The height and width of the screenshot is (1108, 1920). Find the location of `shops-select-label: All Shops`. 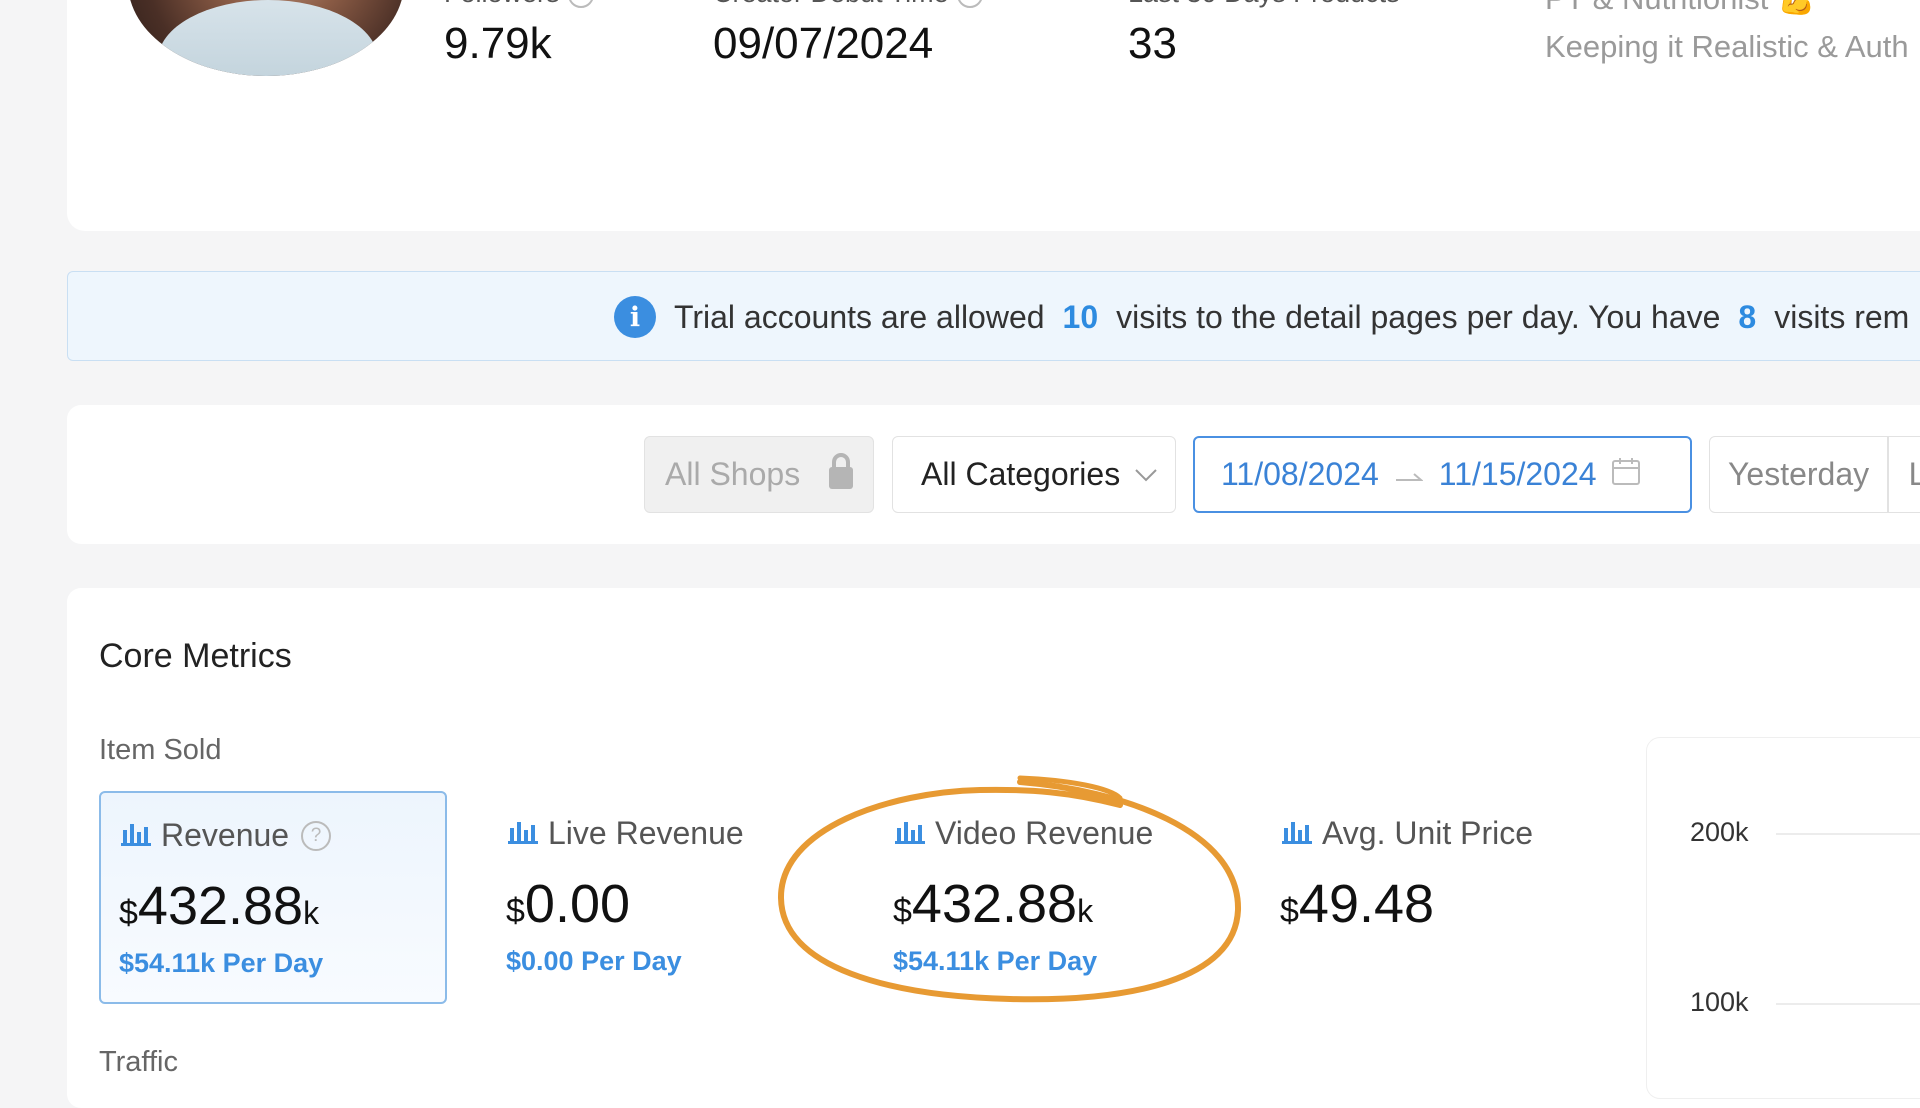

shops-select-label: All Shops is located at coordinates (733, 474).